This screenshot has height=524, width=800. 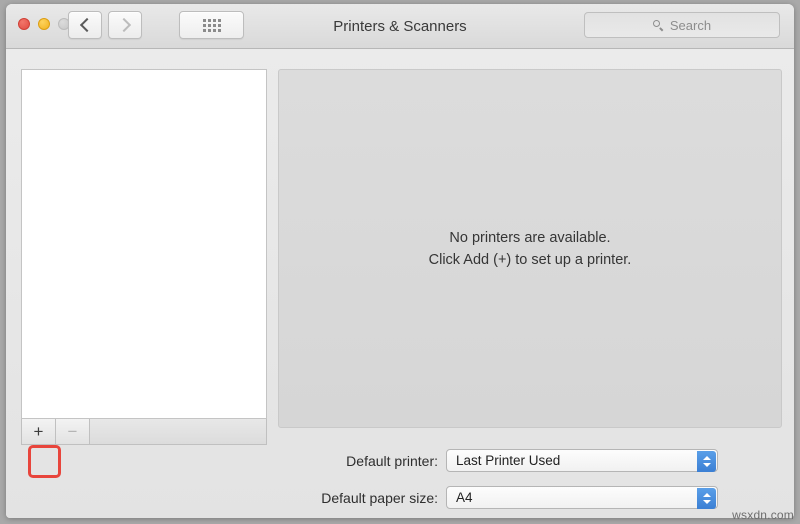 What do you see at coordinates (400, 26) in the screenshot?
I see `window-toolbar: Printers & Scanners Search` at bounding box center [400, 26].